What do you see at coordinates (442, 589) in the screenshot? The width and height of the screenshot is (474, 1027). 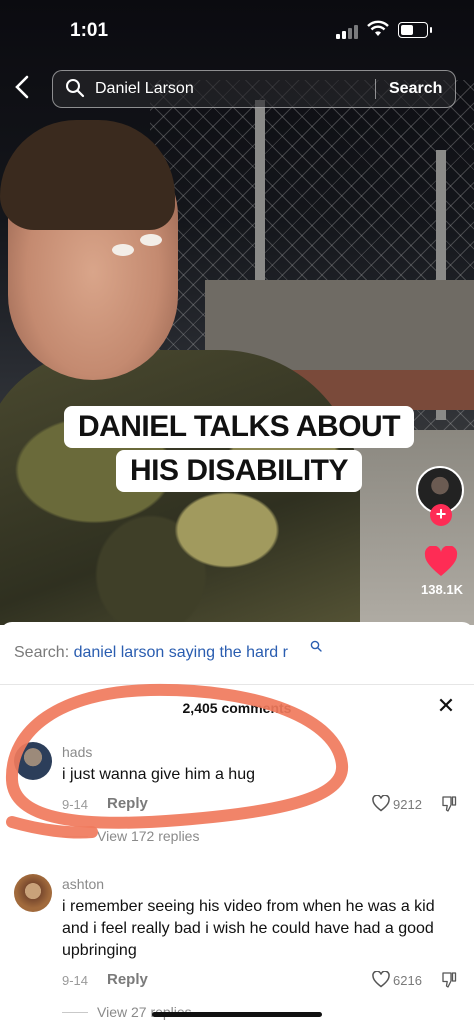 I see `video-like-count: 138.1K` at bounding box center [442, 589].